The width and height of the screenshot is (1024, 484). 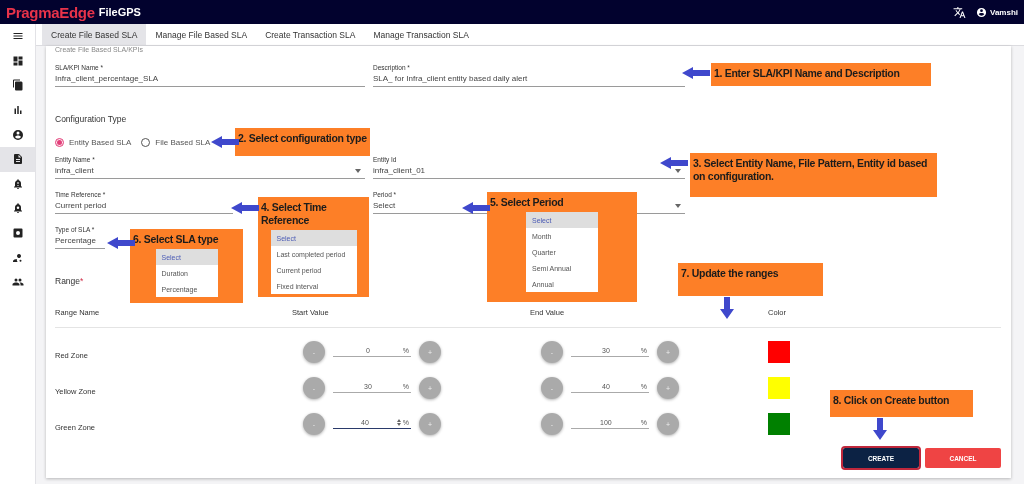 I want to click on annotation-text: 7. Update the ranges, so click(x=730, y=273).